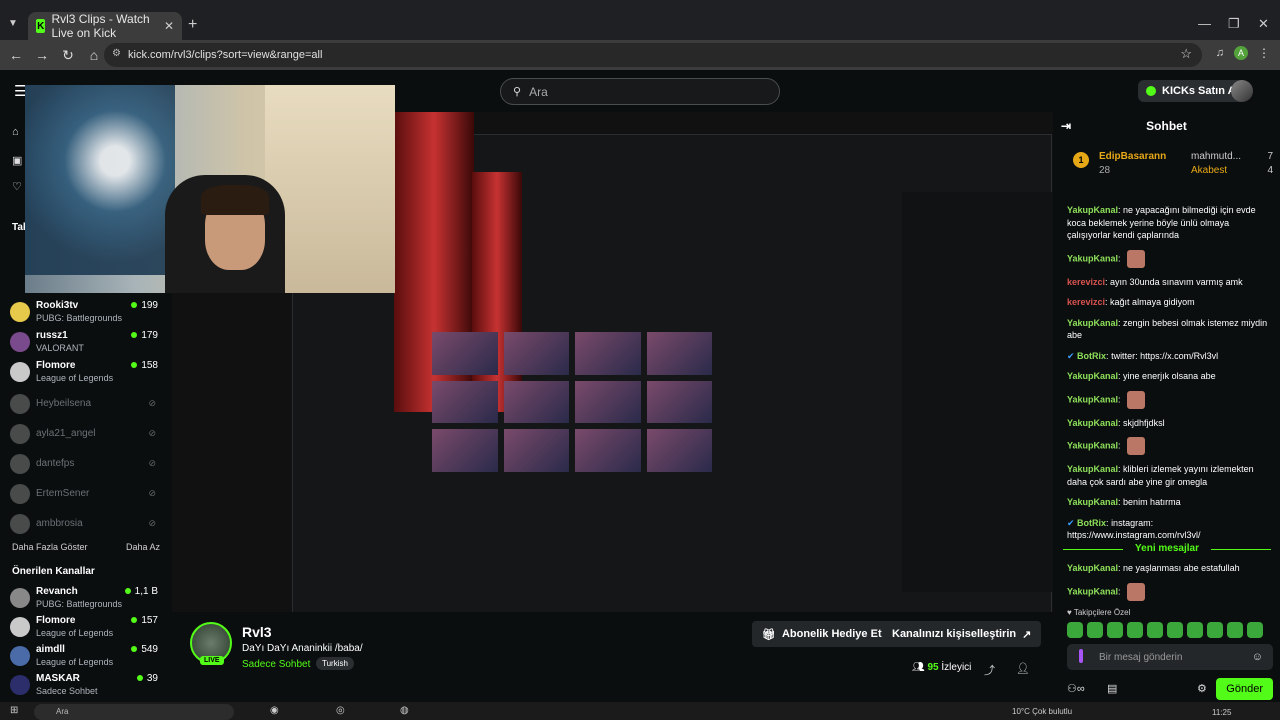 This screenshot has height=720, width=1280. What do you see at coordinates (90, 374) in the screenshot?
I see `sidebar-channel: Flomore League of Legends 158` at bounding box center [90, 374].